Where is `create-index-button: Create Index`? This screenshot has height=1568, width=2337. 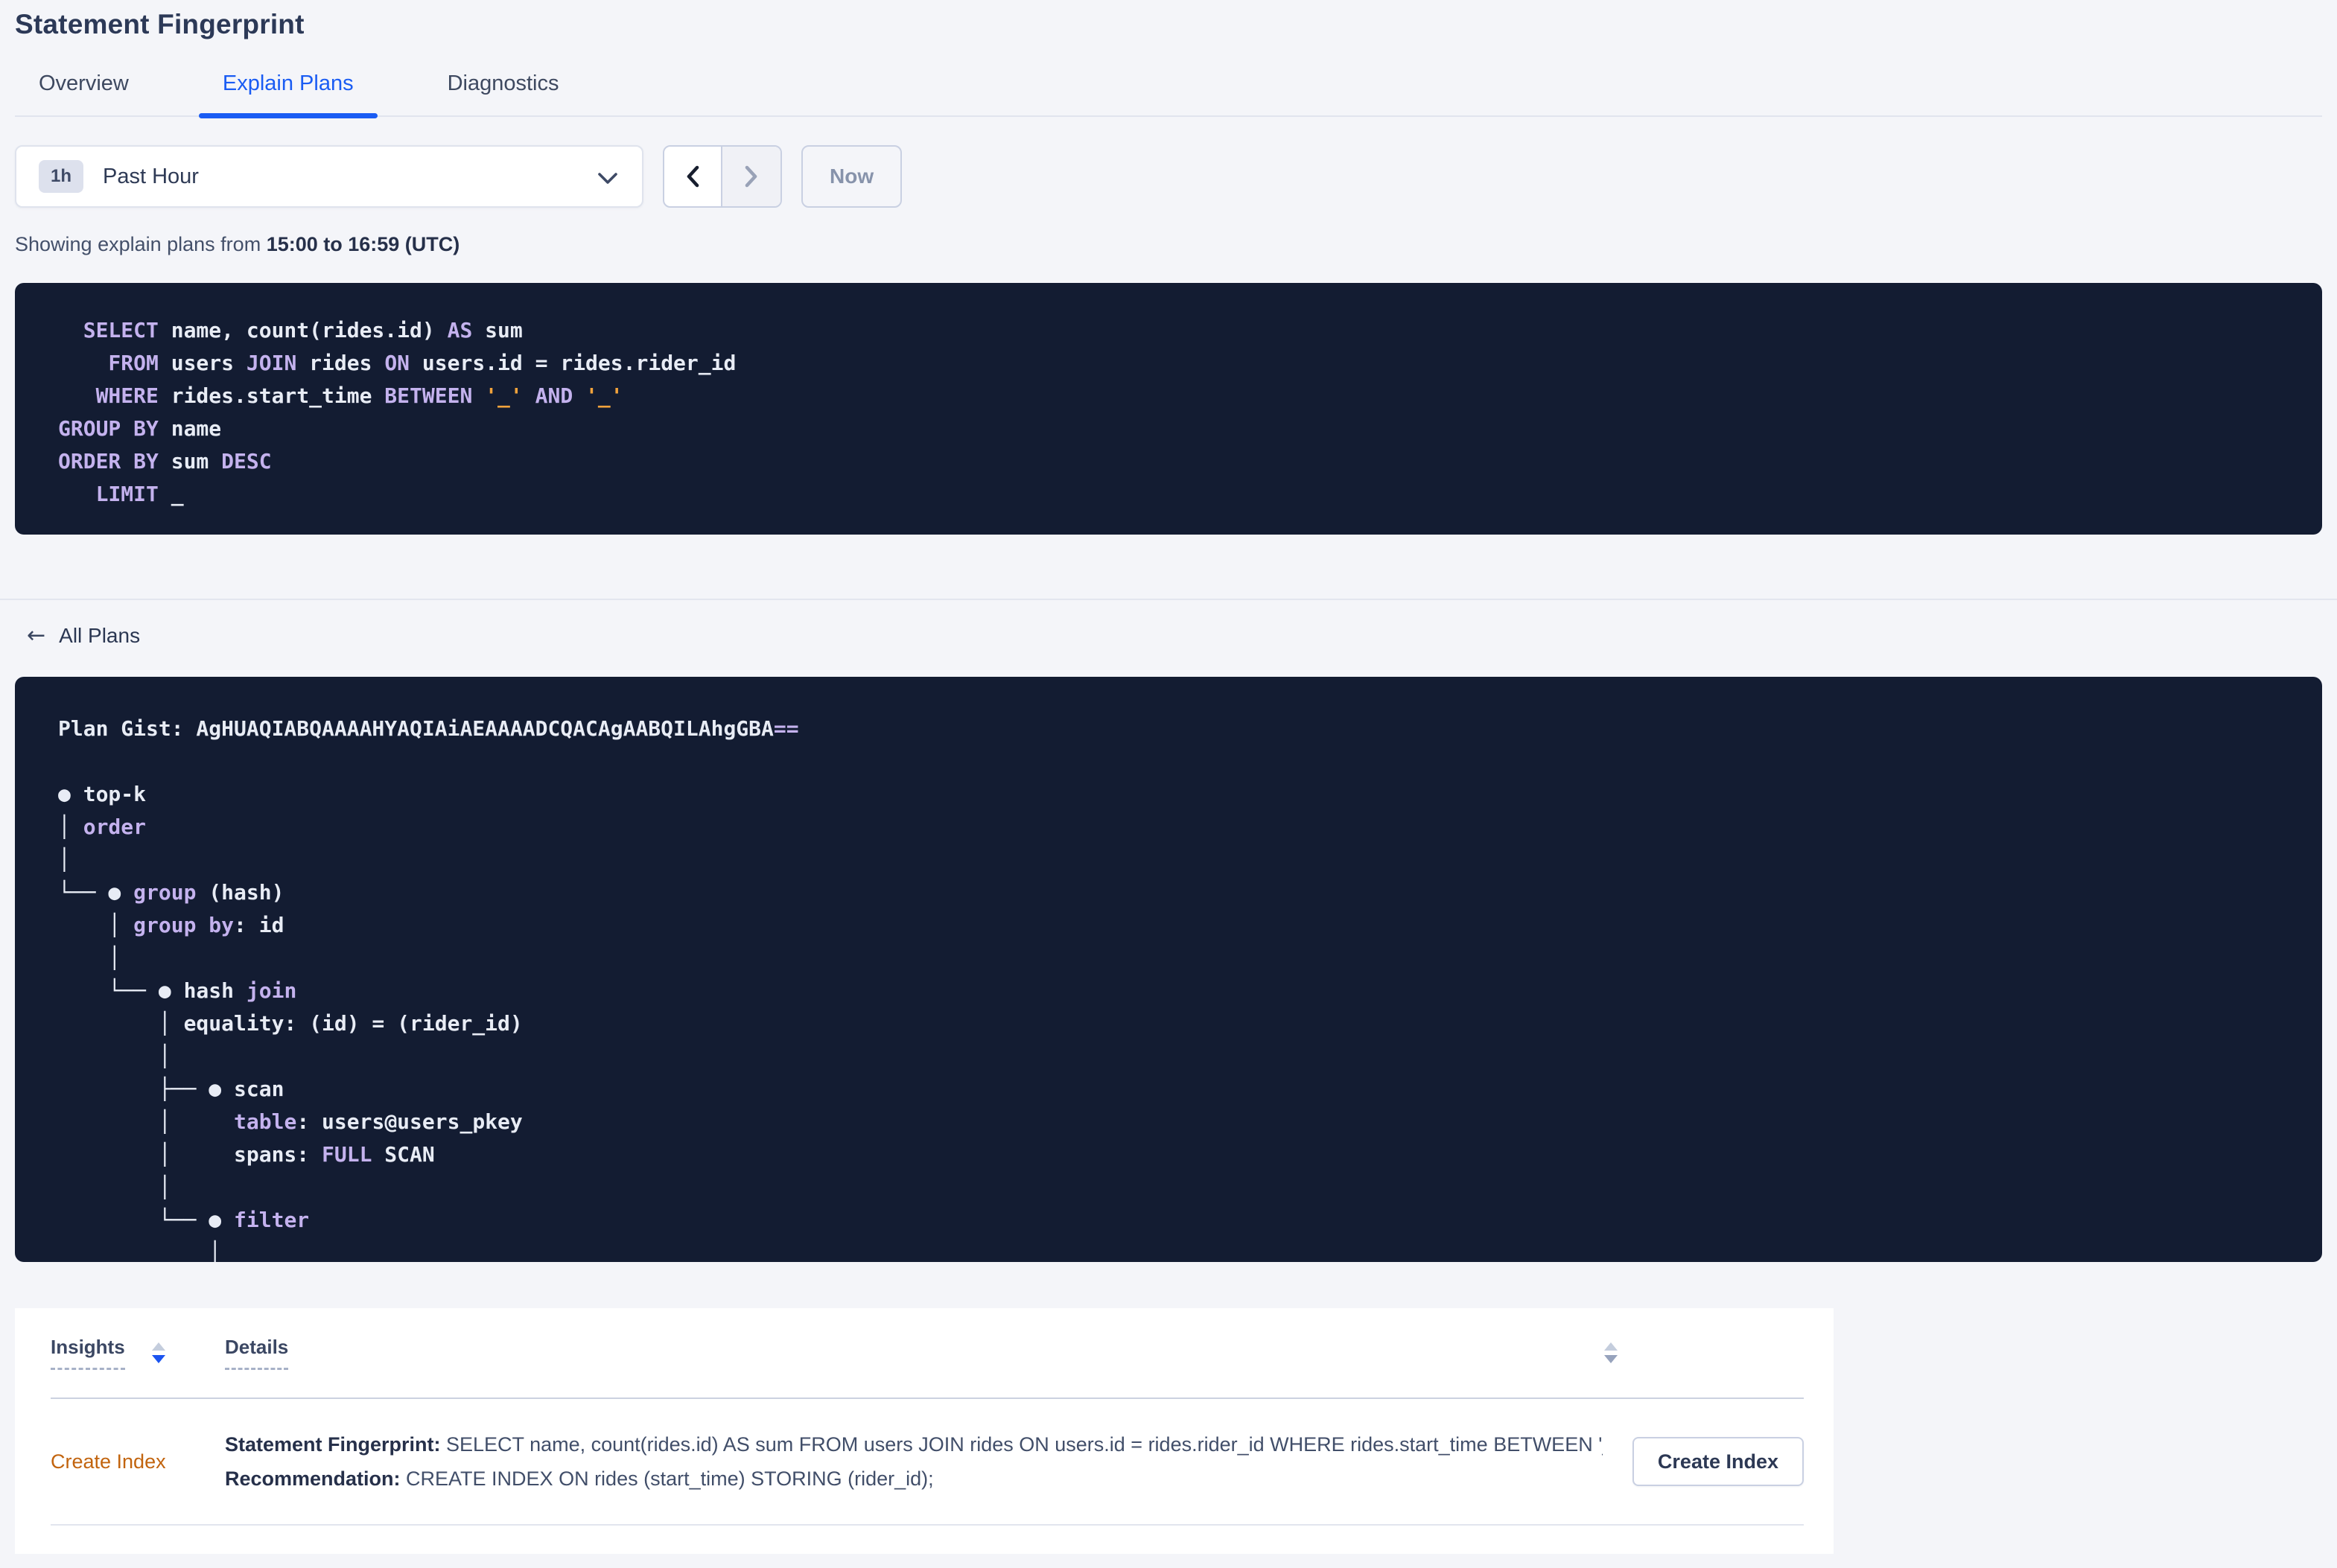 create-index-button: Create Index is located at coordinates (1718, 1461).